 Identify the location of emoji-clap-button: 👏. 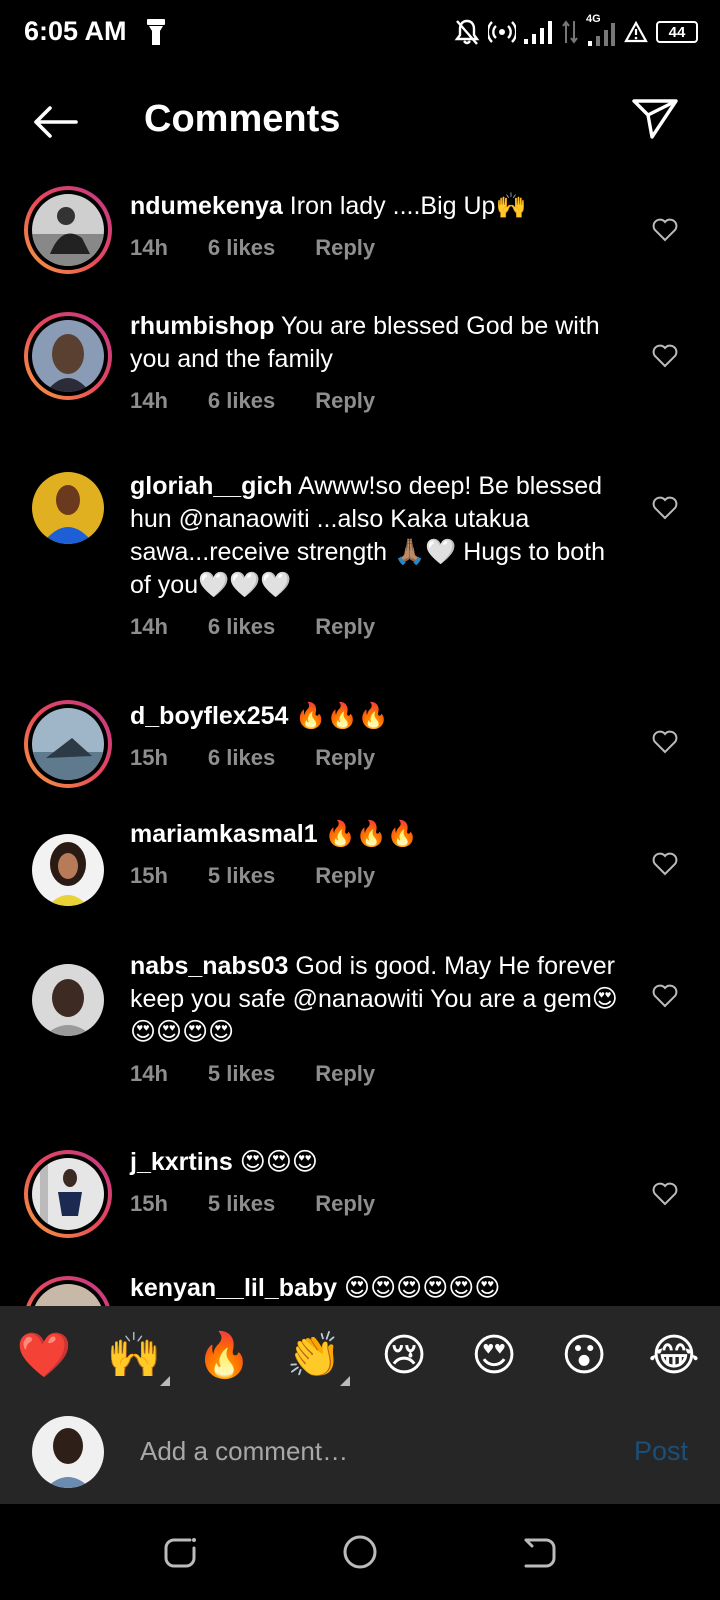
(314, 1356).